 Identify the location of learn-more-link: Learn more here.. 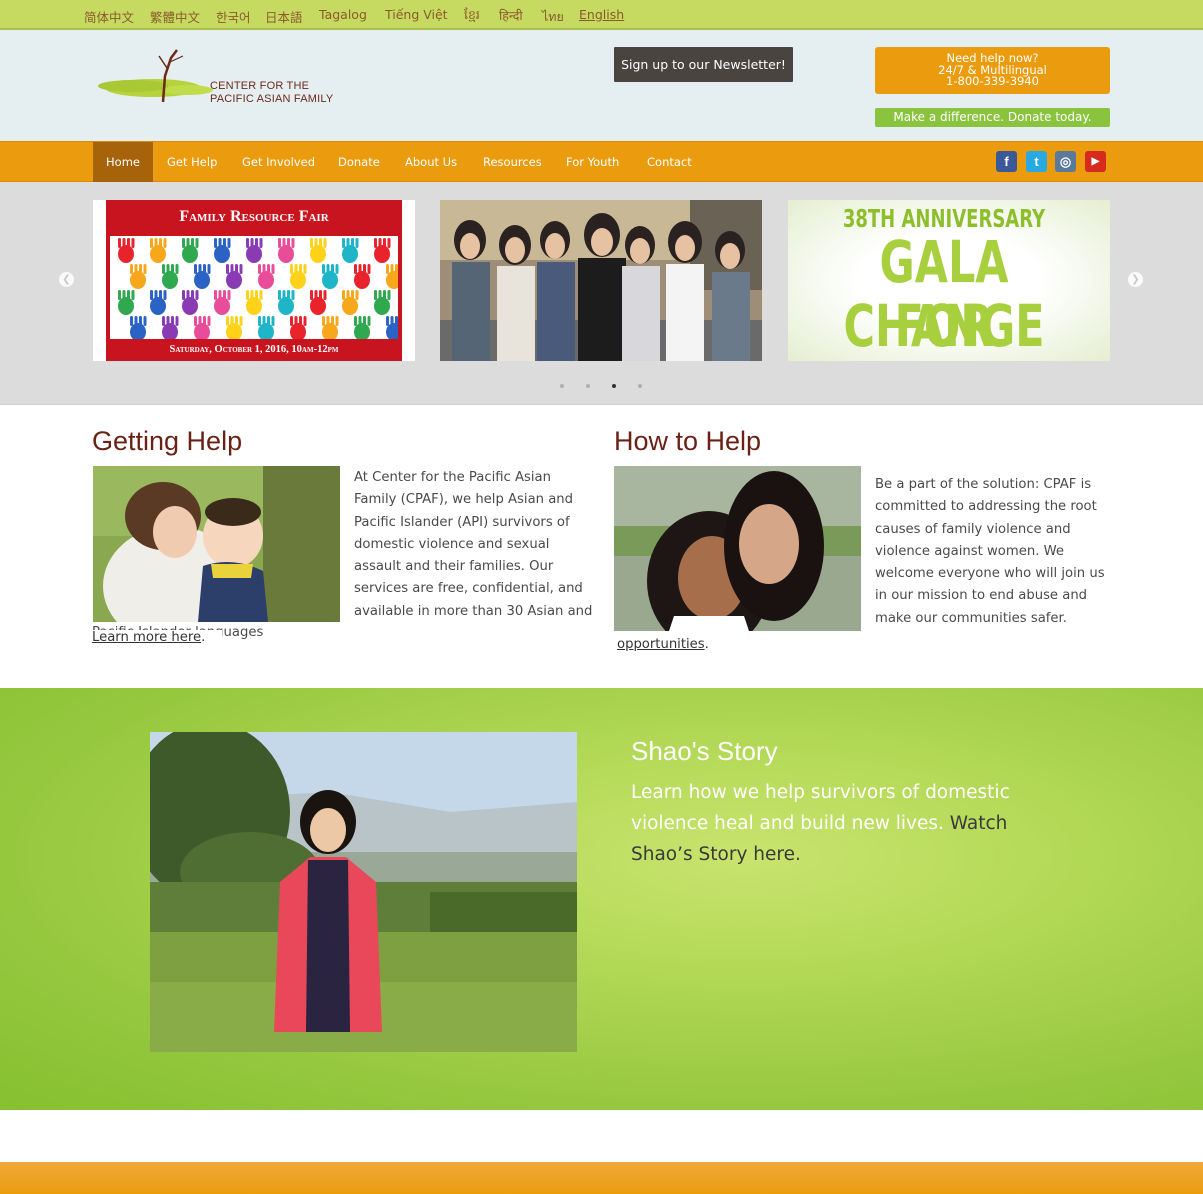
(157, 639).